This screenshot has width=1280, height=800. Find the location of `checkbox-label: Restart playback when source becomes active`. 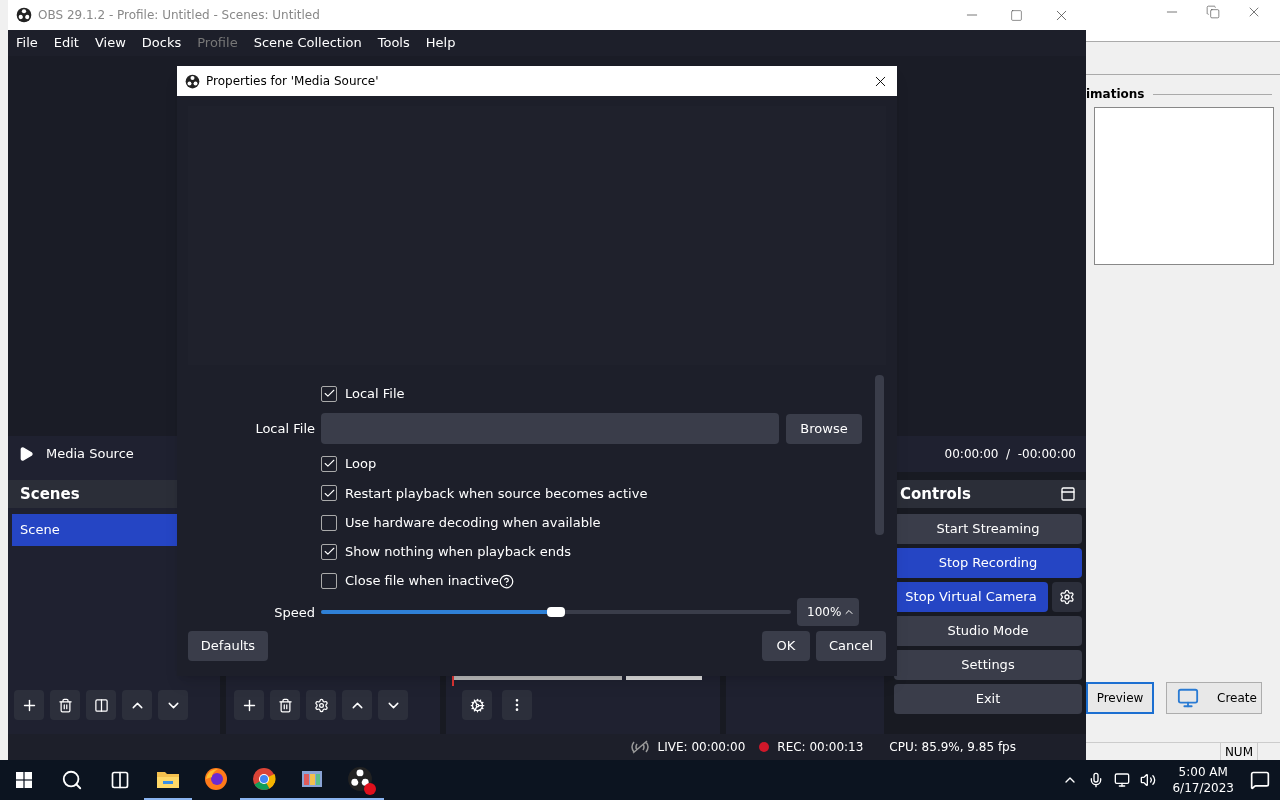

checkbox-label: Restart playback when source becomes active is located at coordinates (496, 493).